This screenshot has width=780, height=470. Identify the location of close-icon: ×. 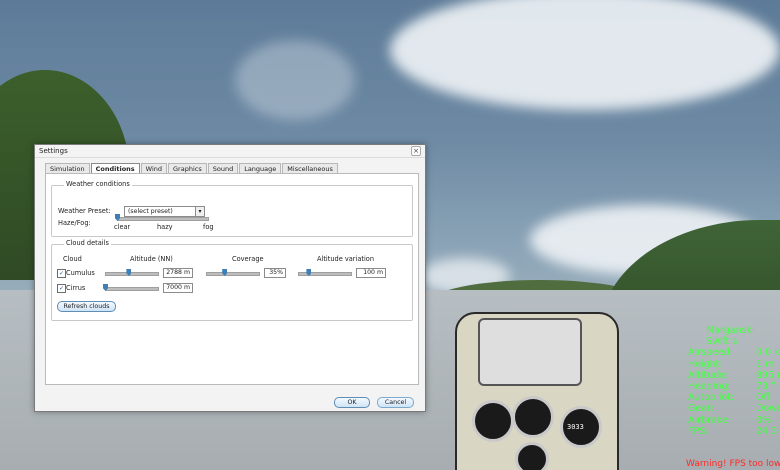
(416, 151).